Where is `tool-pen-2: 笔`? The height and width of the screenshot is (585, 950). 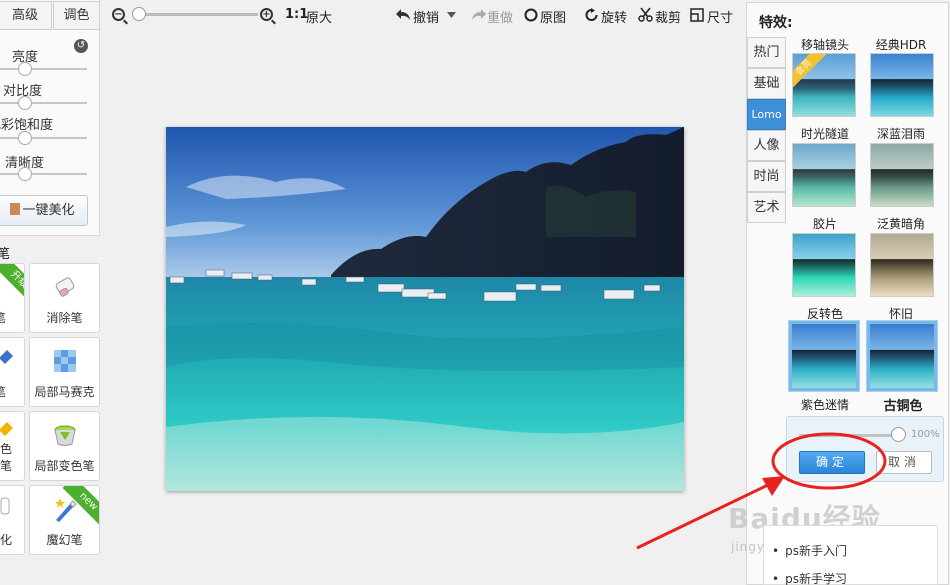 tool-pen-2: 笔 is located at coordinates (12, 372).